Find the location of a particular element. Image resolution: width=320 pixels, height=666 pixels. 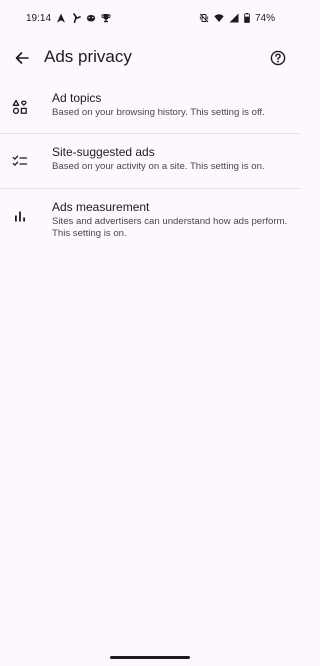

fan-icon is located at coordinates (76, 18).